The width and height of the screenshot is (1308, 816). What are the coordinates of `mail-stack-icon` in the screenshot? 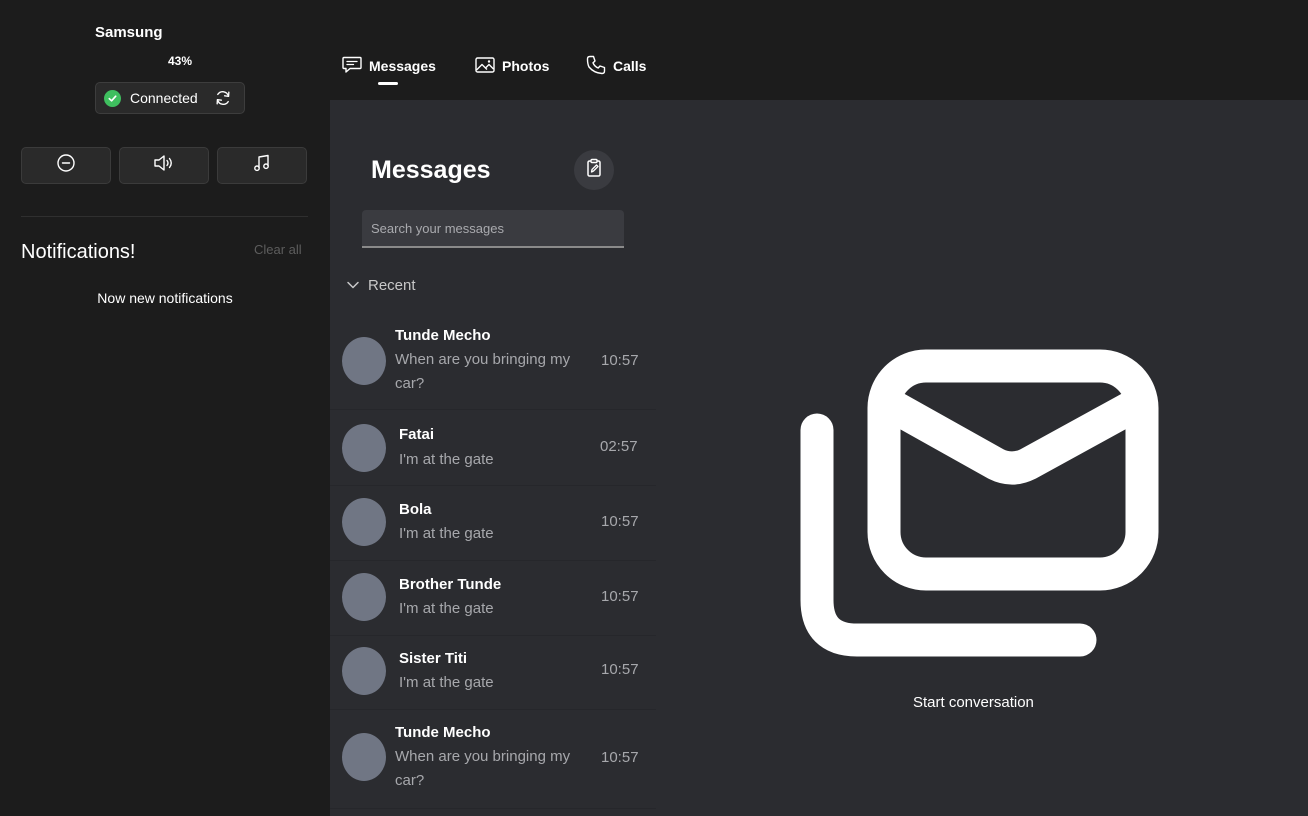 It's located at (981, 504).